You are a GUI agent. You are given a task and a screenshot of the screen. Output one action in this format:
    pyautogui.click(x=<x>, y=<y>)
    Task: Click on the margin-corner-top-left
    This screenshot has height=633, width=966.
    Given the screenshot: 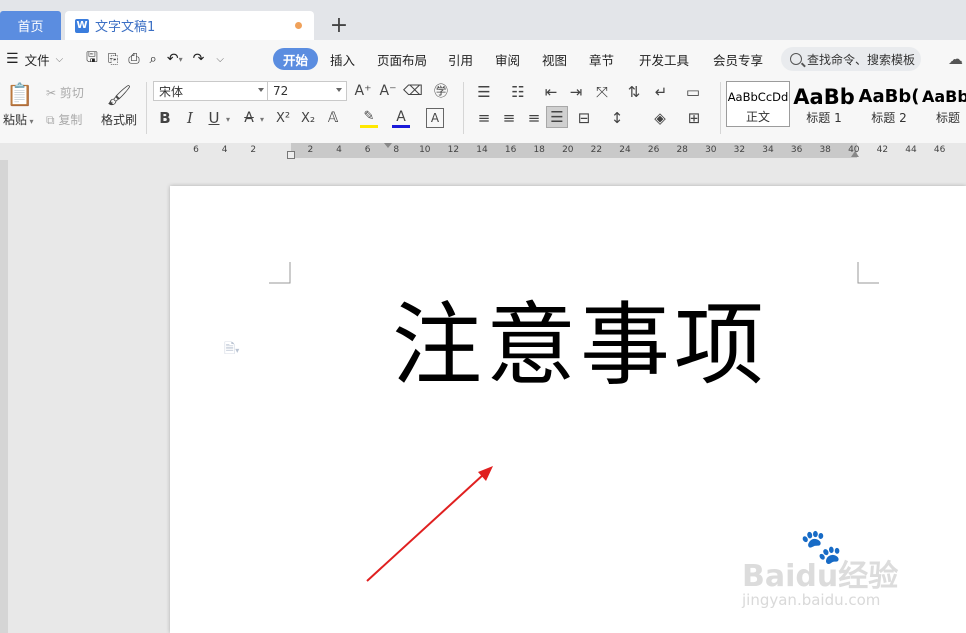 What is the action you would take?
    pyautogui.click(x=280, y=273)
    